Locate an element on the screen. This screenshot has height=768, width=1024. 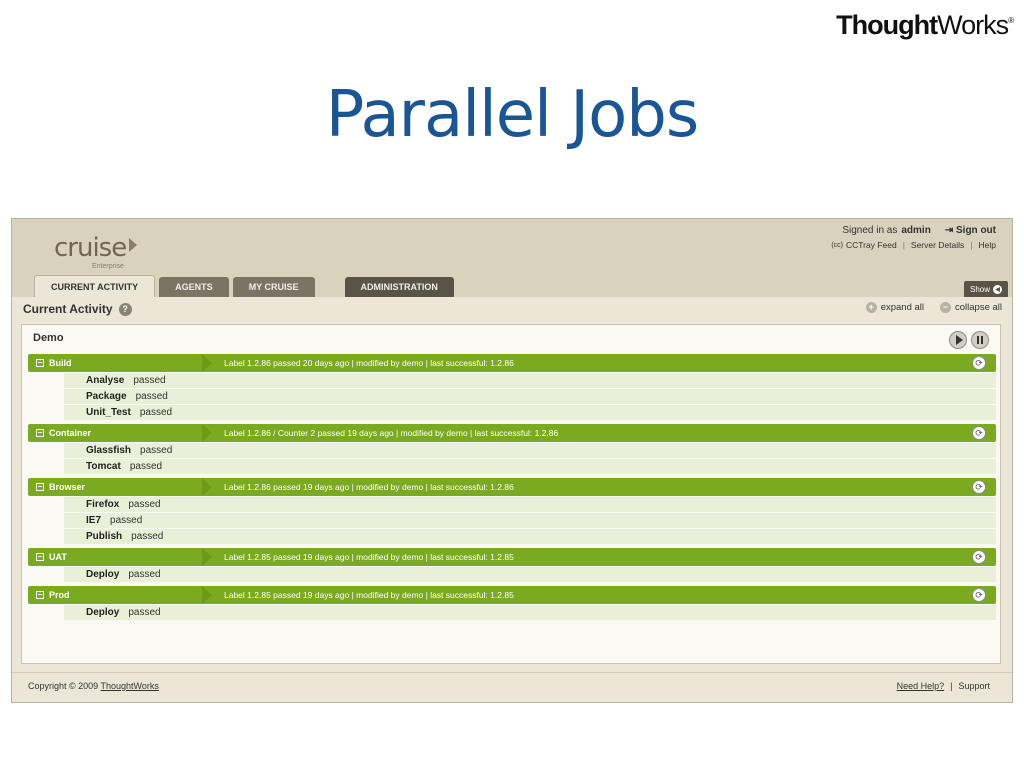
server-details-link: Server Details is located at coordinates (937, 245).